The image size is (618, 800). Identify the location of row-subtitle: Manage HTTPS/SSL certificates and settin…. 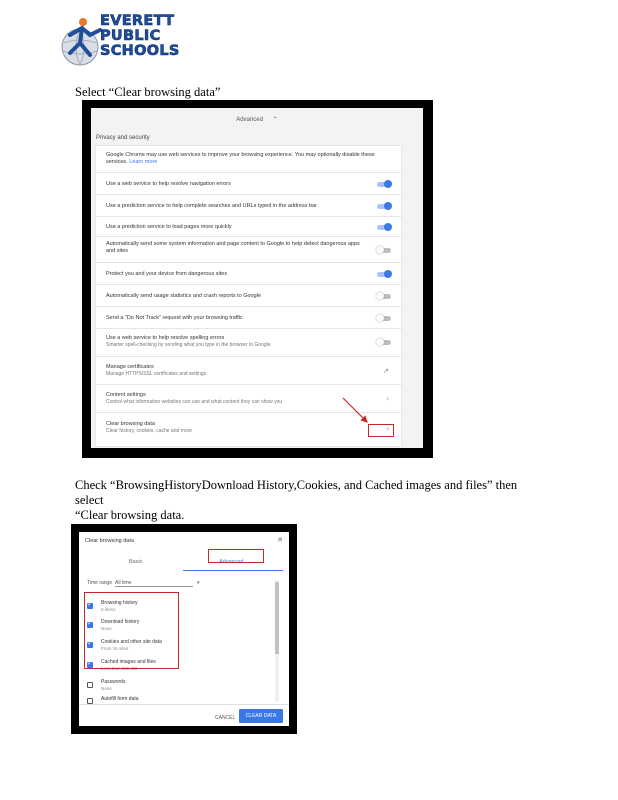
(156, 374).